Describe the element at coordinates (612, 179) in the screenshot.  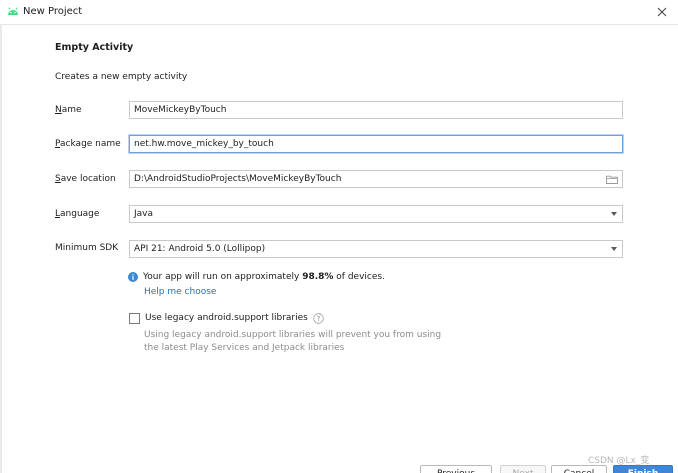
I see `folder-icon` at that location.